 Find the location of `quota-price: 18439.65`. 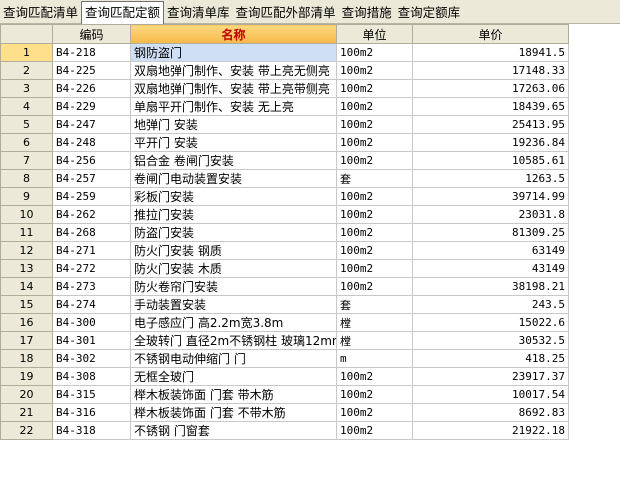

quota-price: 18439.65 is located at coordinates (490, 106).